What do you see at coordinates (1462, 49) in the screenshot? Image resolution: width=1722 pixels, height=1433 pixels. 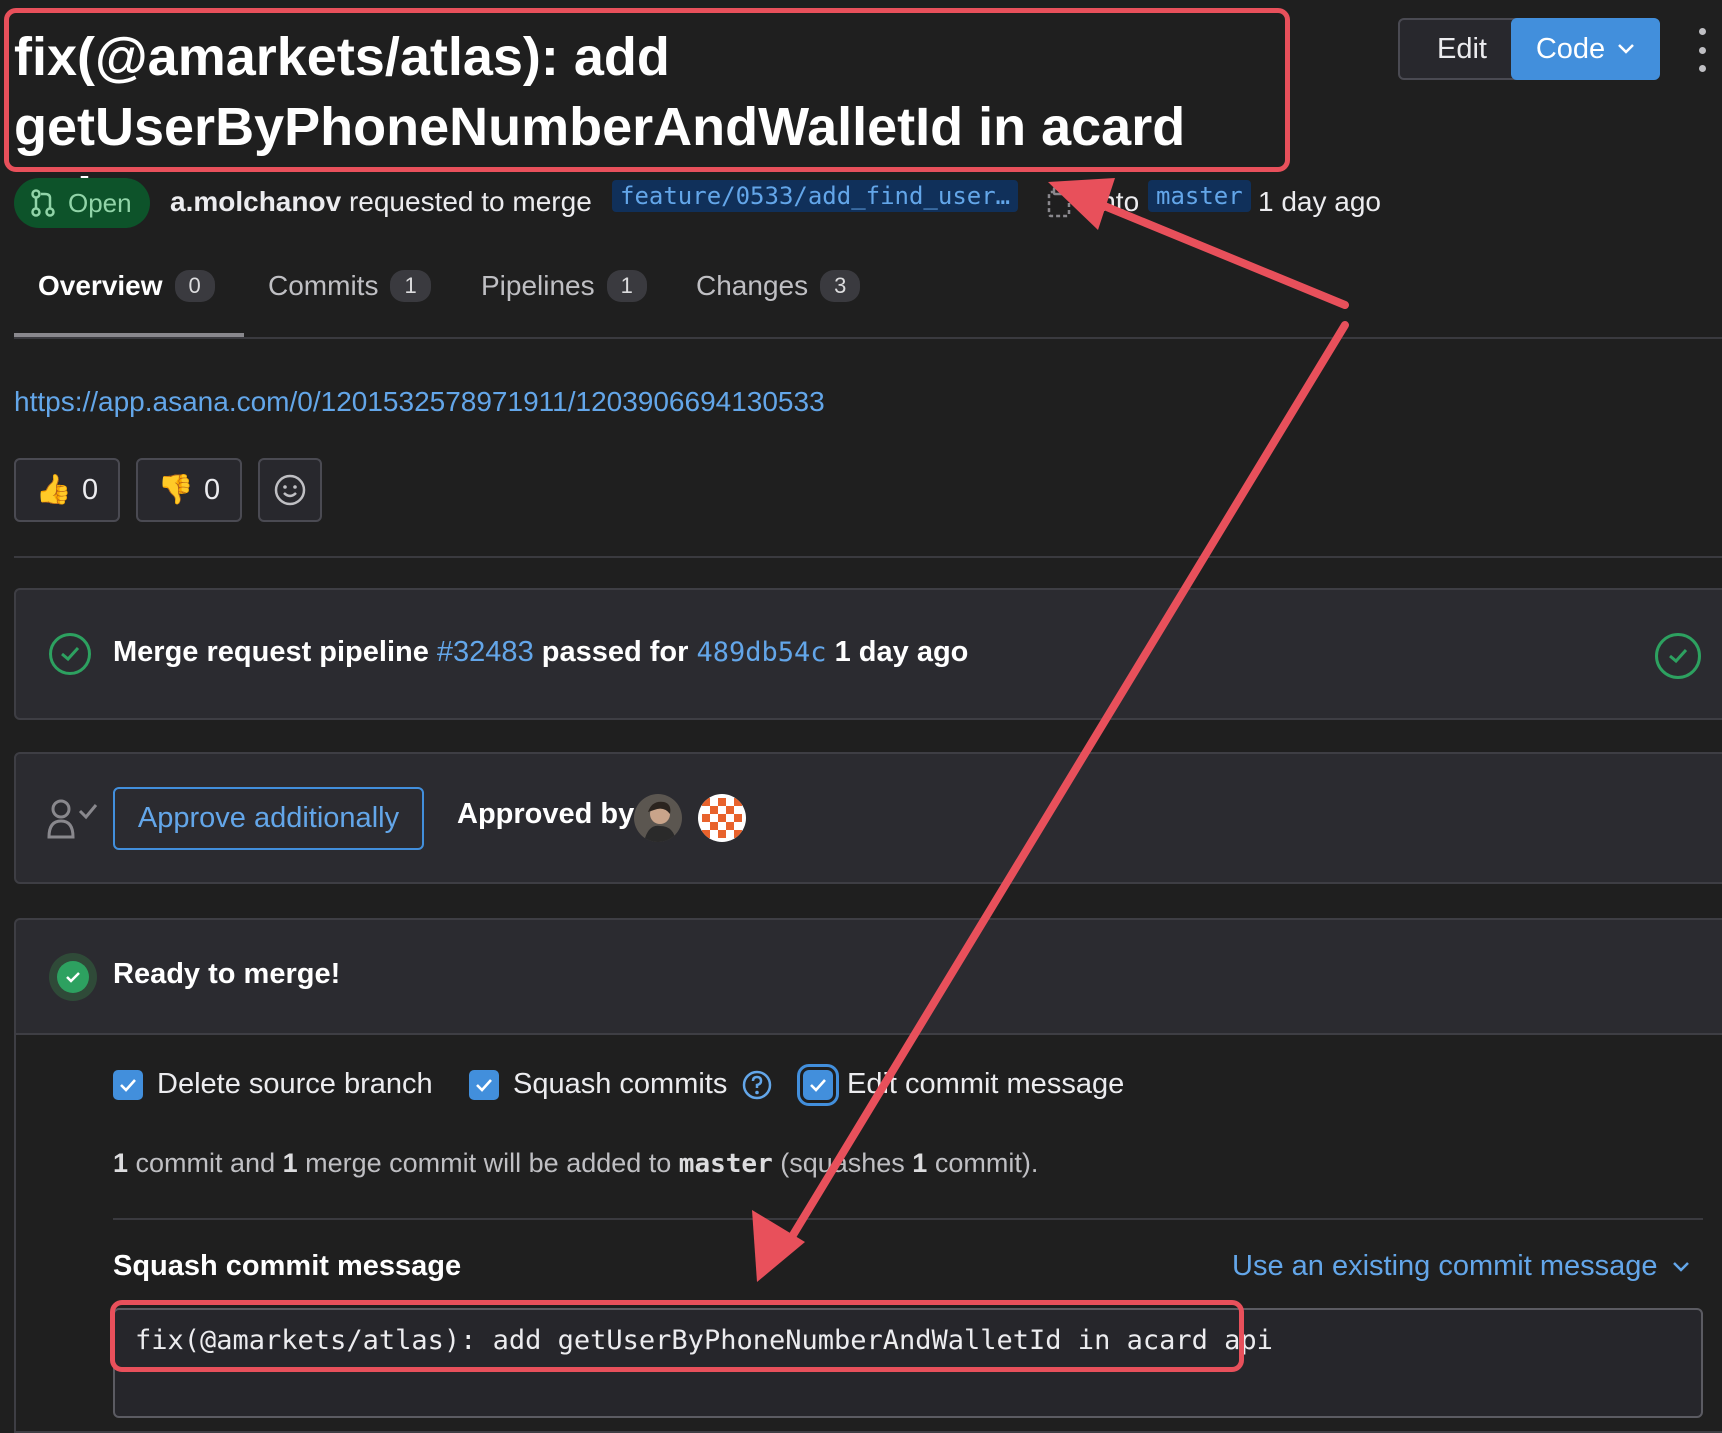 I see `edit-button: Edit` at bounding box center [1462, 49].